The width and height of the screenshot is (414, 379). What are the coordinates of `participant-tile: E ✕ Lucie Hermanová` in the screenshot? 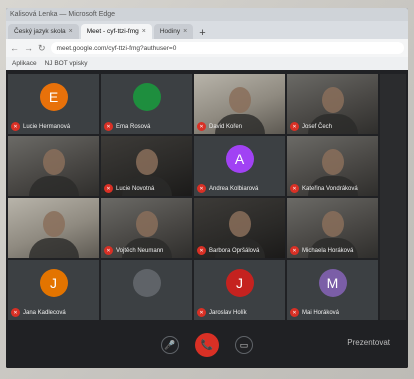 It's located at (53, 104).